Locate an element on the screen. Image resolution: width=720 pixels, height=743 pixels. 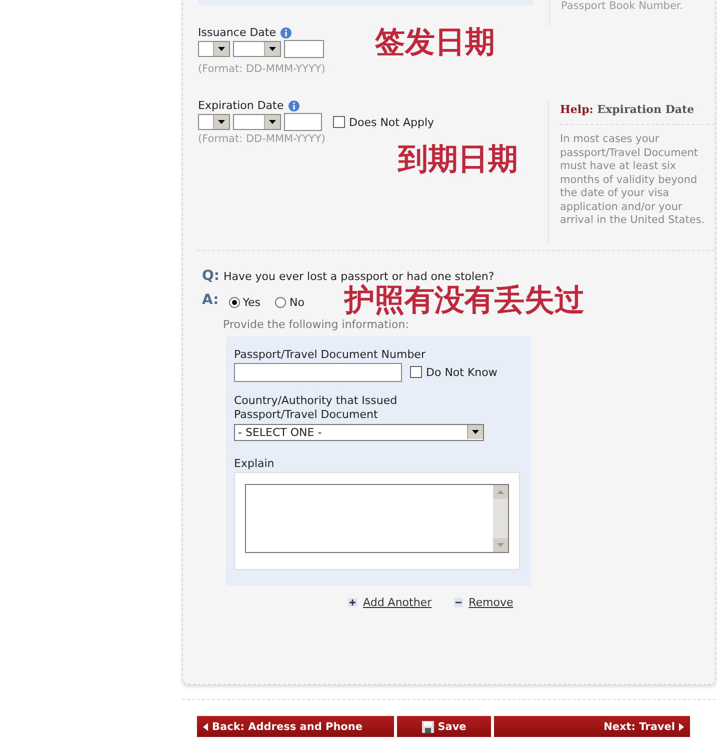
radio-label: No is located at coordinates (296, 302).